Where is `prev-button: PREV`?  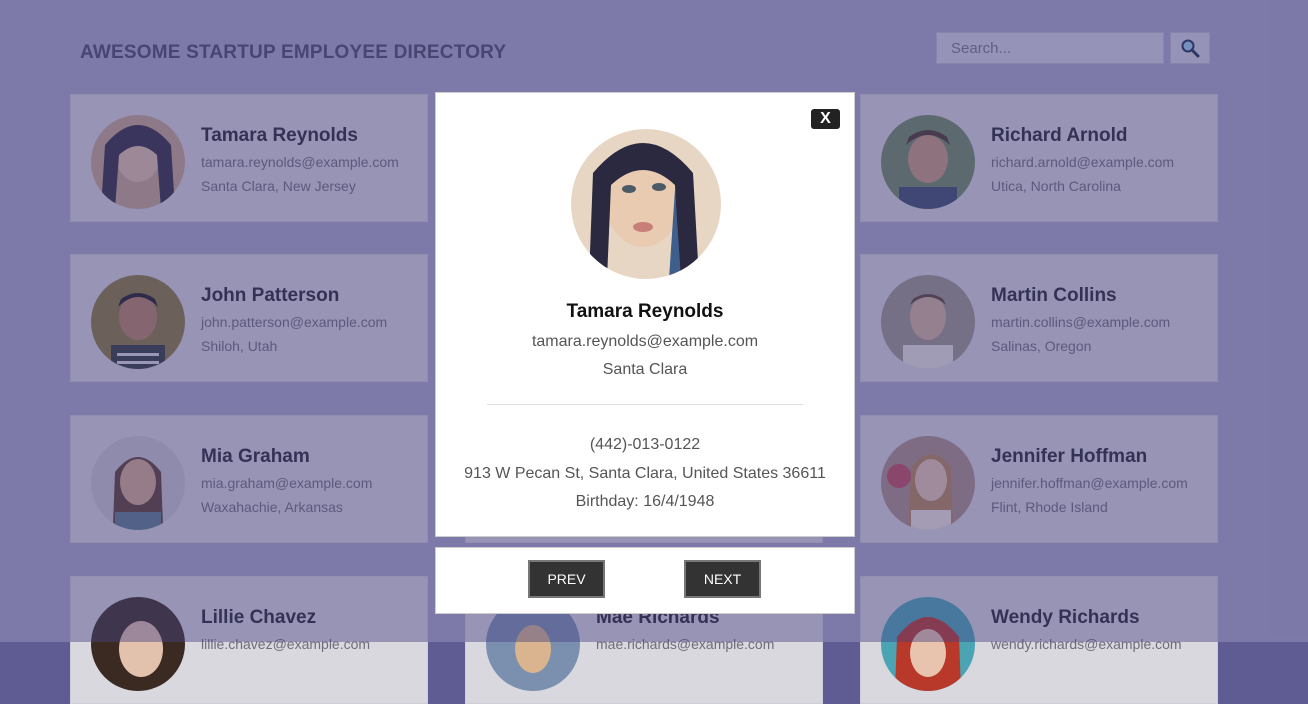
prev-button: PREV is located at coordinates (566, 579).